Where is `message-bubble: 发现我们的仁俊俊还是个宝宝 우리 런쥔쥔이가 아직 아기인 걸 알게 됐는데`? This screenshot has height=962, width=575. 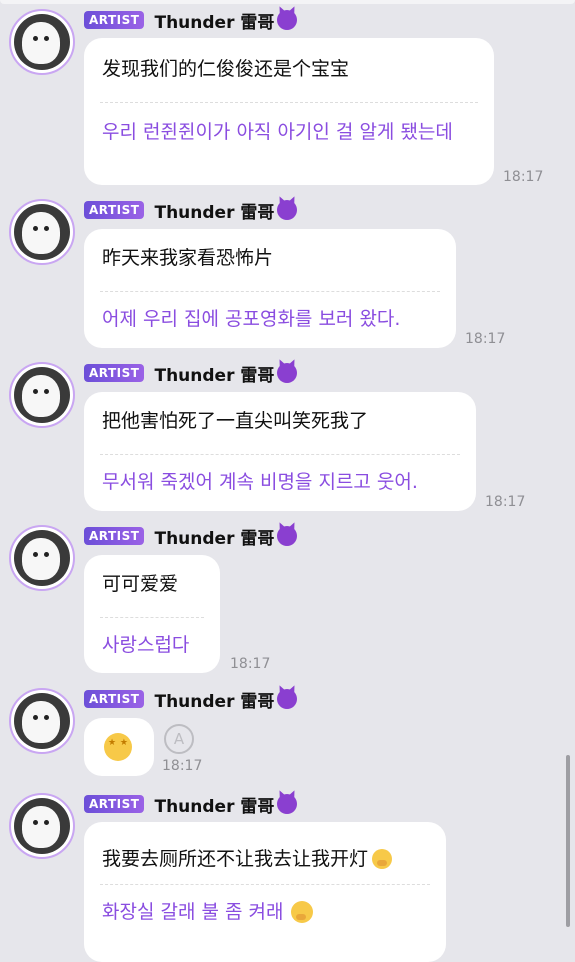
message-bubble: 发现我们的仁俊俊还是个宝宝 우리 런쥔쥔이가 아직 아기인 걸 알게 됐는데 is located at coordinates (289, 111).